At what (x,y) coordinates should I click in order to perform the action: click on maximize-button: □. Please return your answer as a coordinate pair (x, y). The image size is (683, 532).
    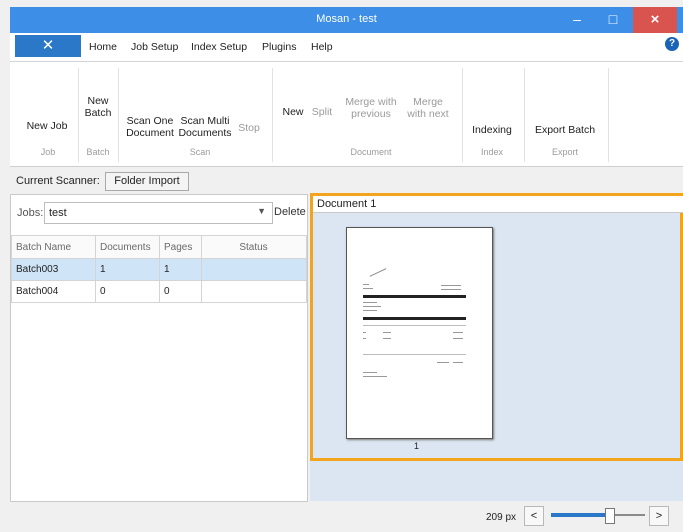
    Looking at the image, I should click on (613, 20).